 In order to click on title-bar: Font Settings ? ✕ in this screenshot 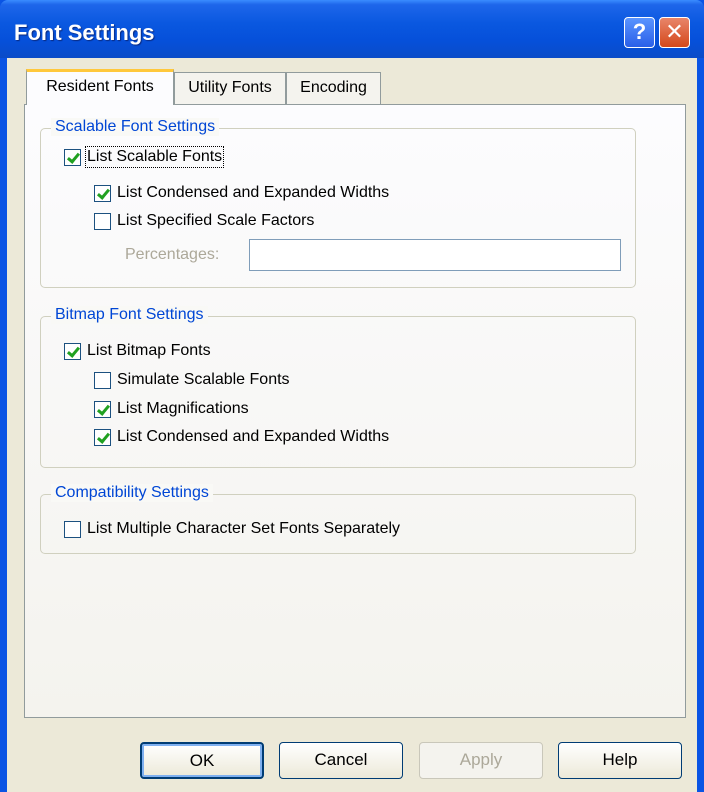, I will do `click(352, 29)`.